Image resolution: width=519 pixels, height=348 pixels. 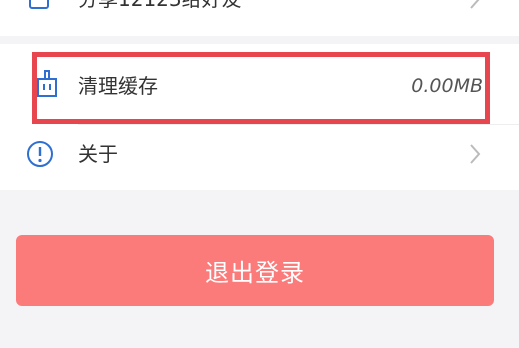 I want to click on share-icon, so click(x=39, y=7).